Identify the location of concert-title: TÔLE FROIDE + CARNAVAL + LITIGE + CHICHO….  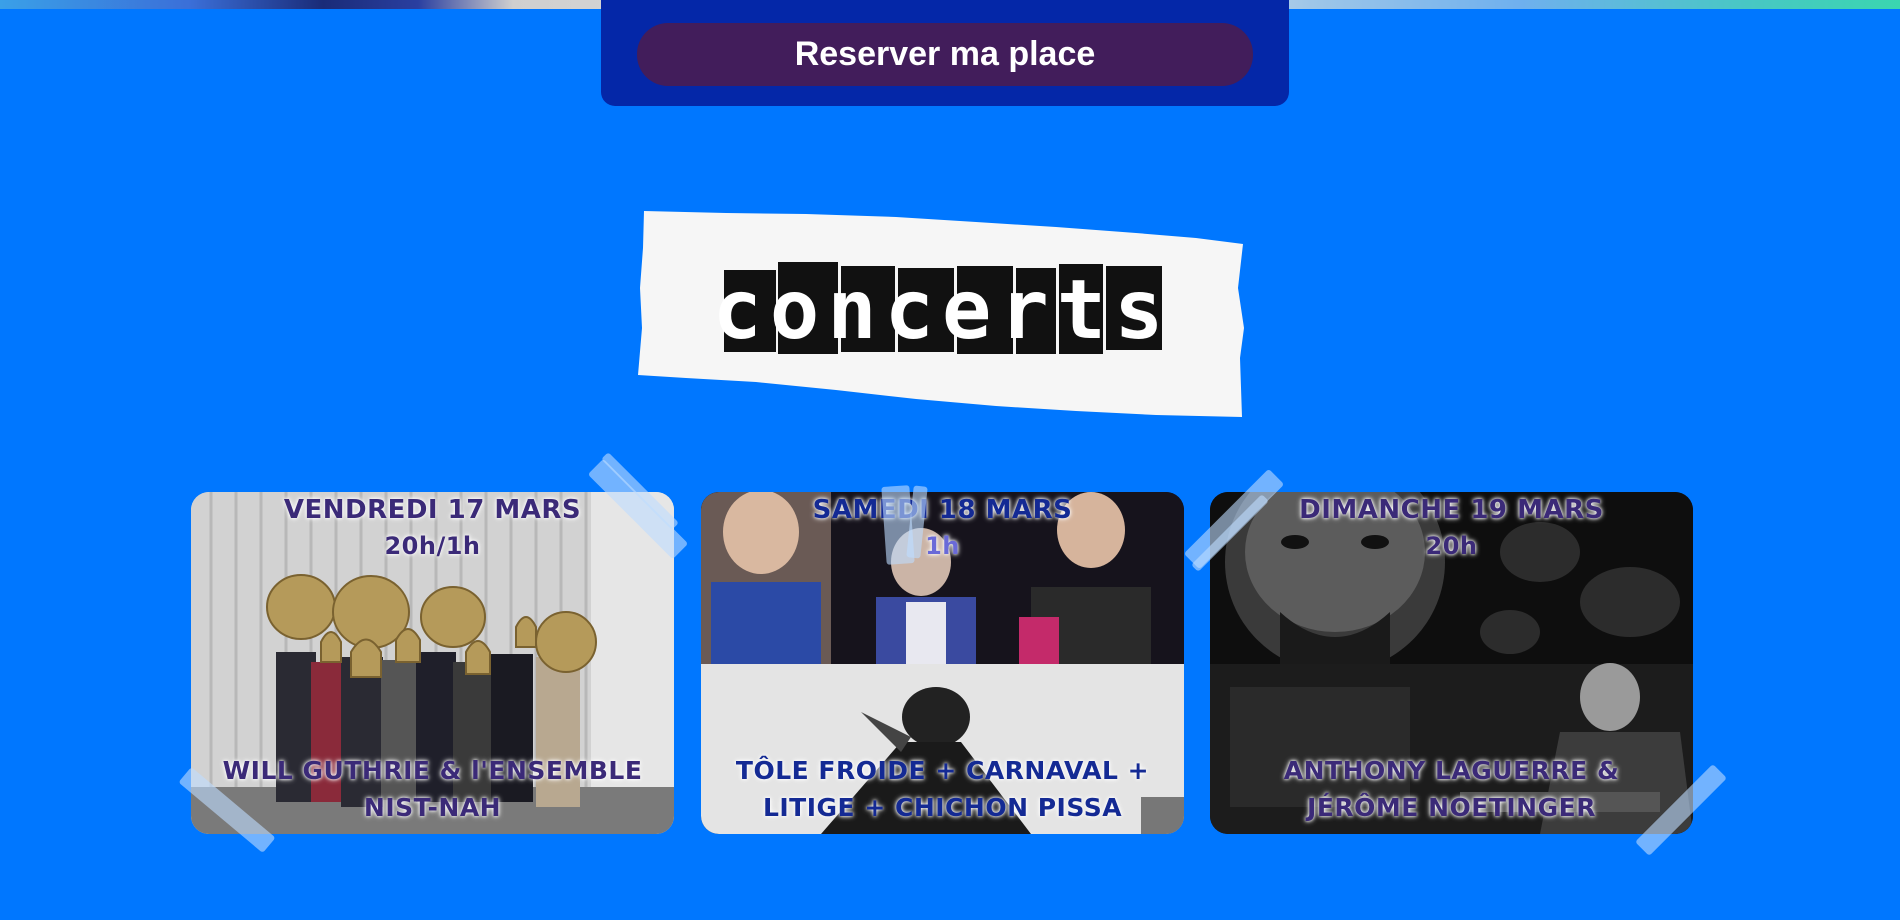
(942, 789).